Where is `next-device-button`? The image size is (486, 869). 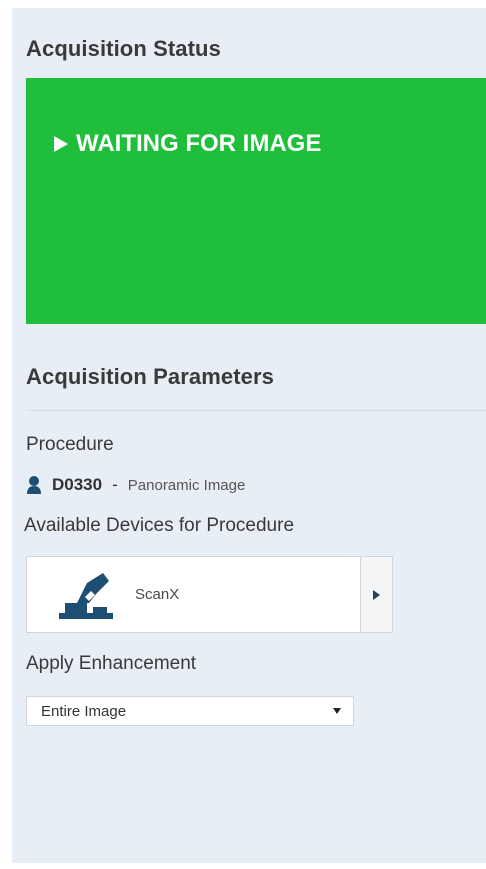 next-device-button is located at coordinates (377, 594).